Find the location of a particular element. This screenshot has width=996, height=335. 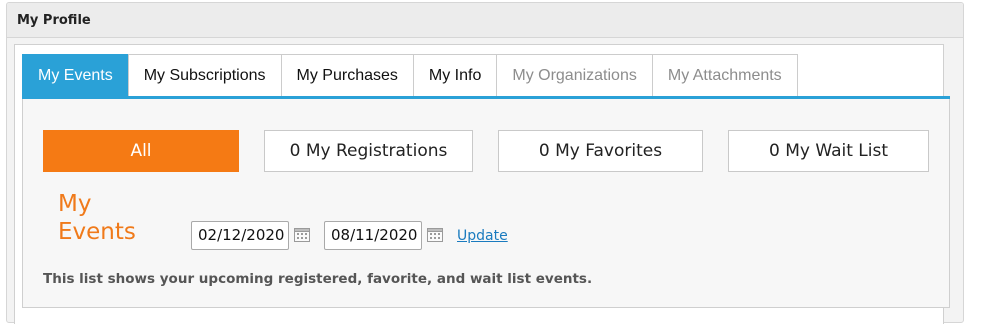

update-link: Update is located at coordinates (482, 236).